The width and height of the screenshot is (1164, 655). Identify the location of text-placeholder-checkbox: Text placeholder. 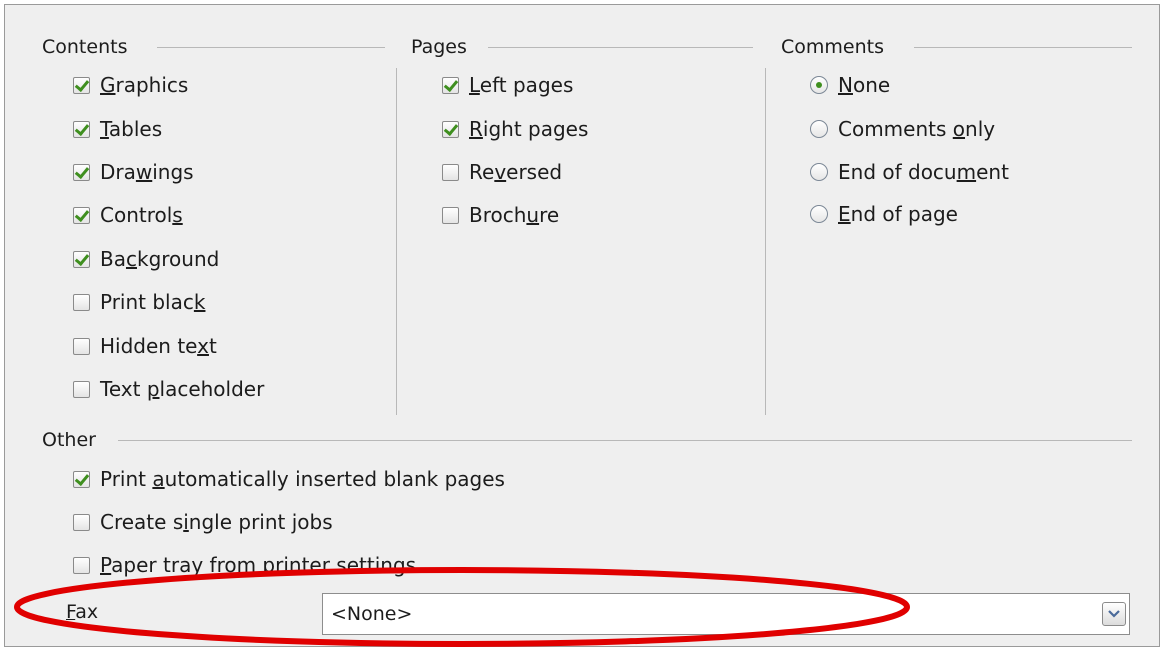
(168, 389).